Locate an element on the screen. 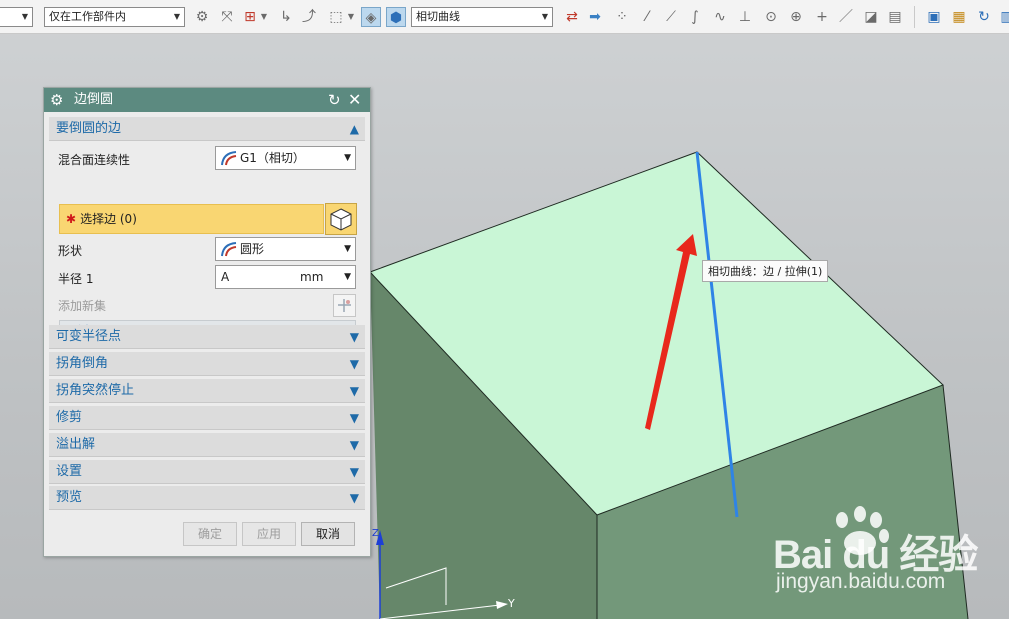  select-filter-icon: ⚙ is located at coordinates (202, 17).